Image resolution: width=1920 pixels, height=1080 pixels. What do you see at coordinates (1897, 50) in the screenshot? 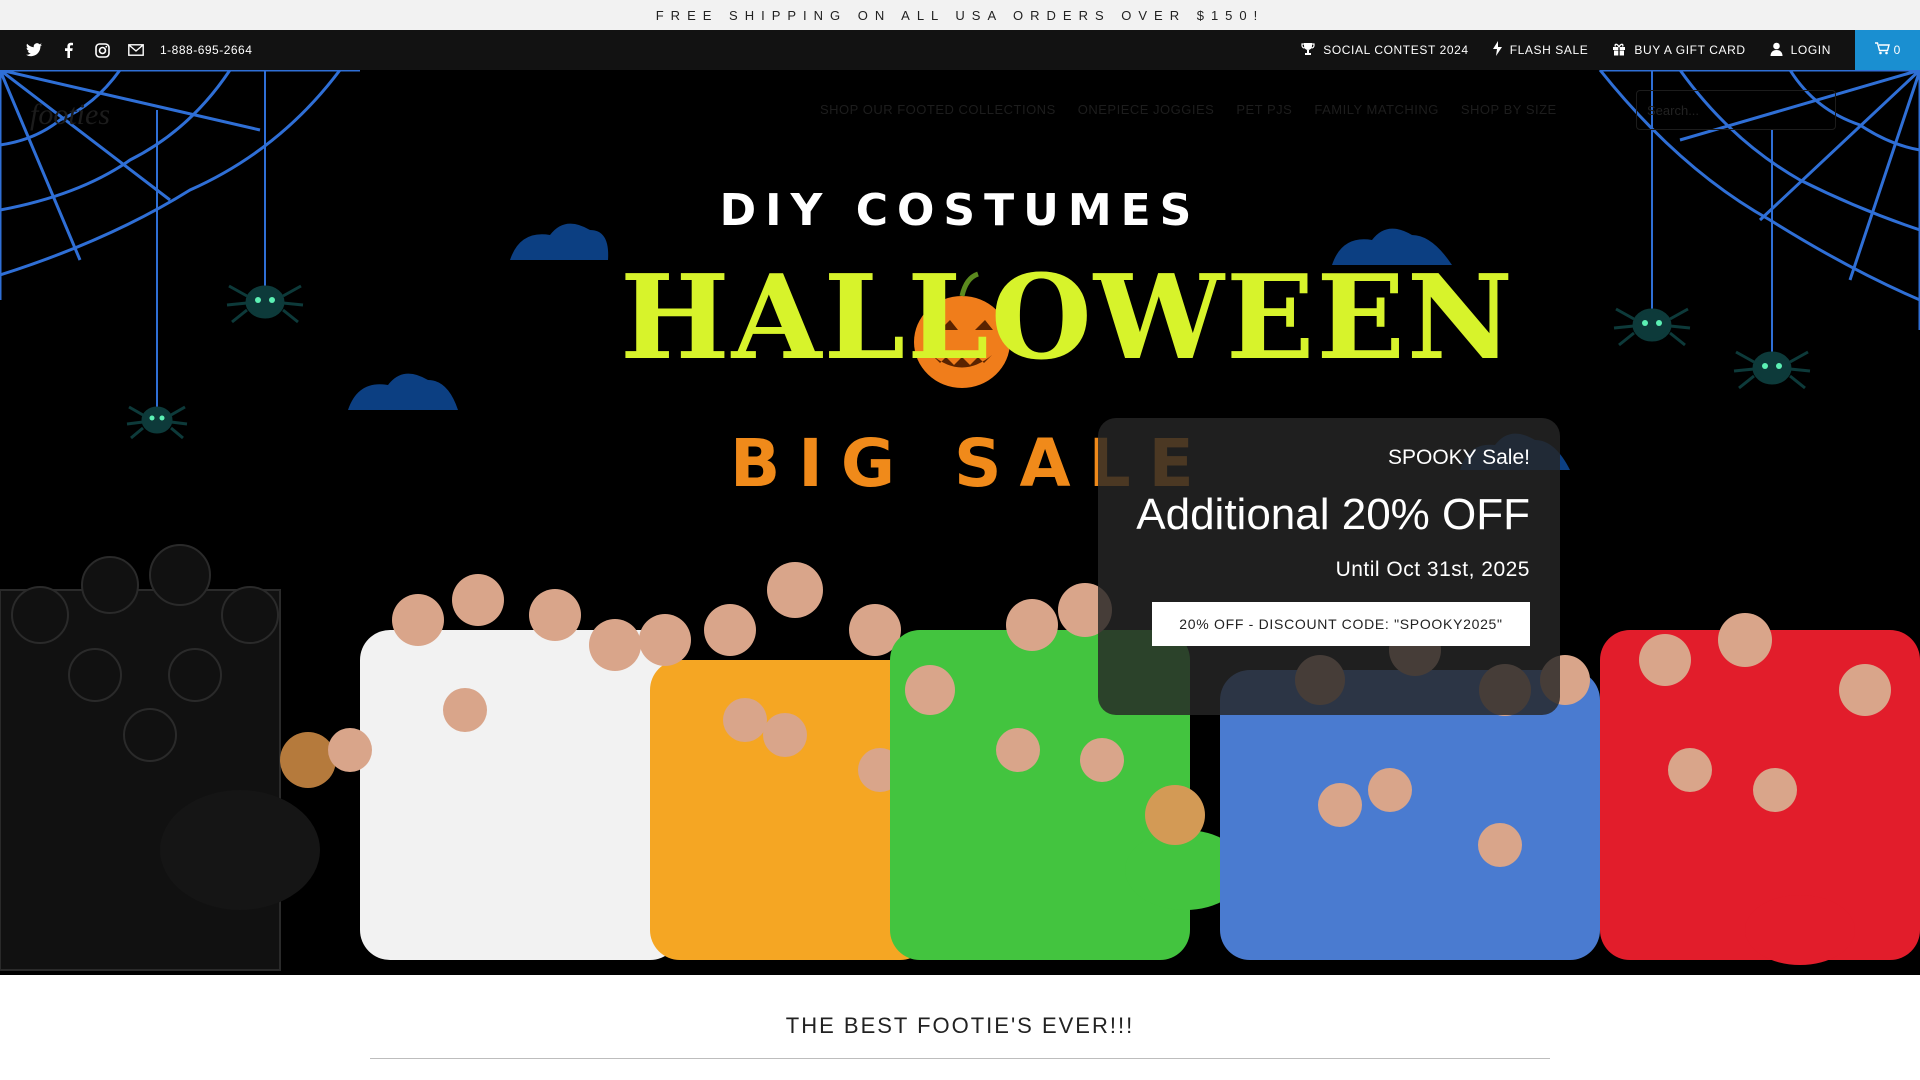
I see `cart-count: 0` at bounding box center [1897, 50].